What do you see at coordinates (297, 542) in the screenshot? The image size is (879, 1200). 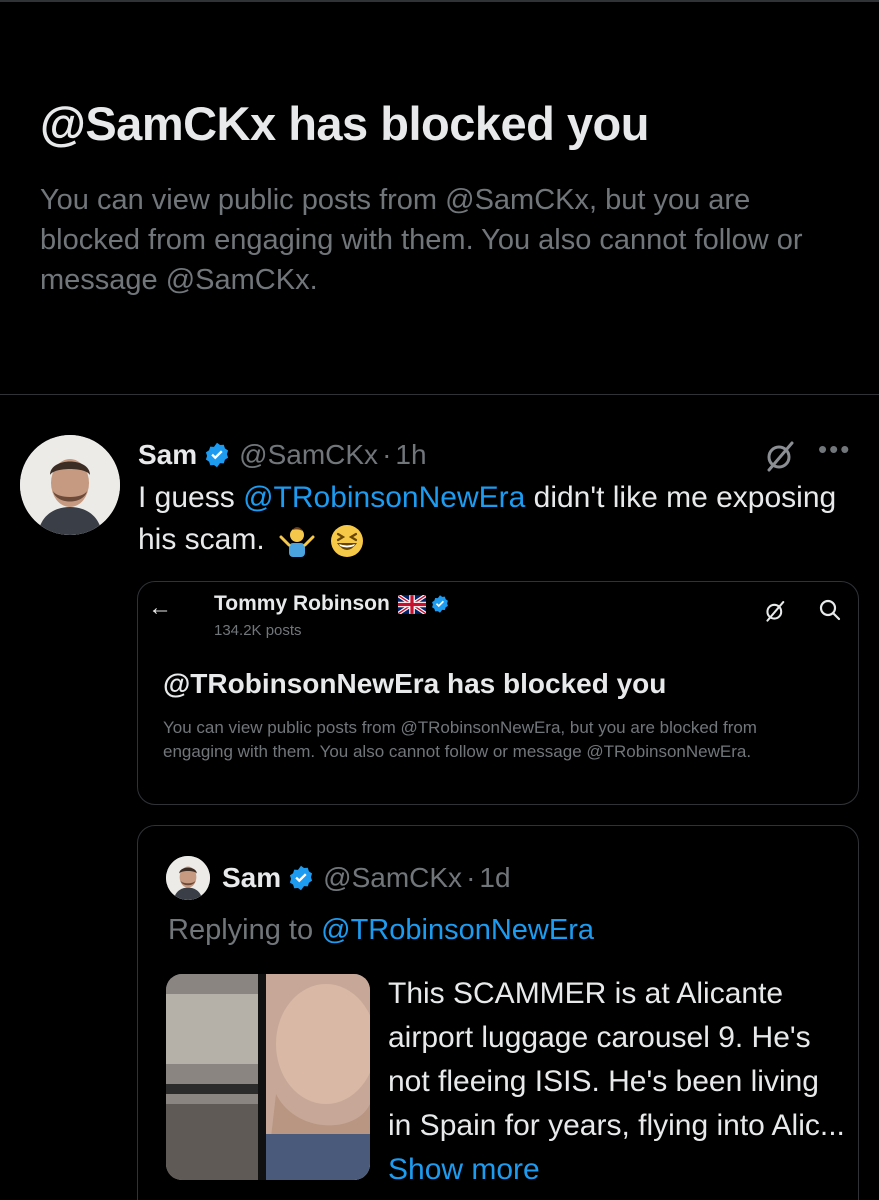 I see `man-shrugging-emoji-icon` at bounding box center [297, 542].